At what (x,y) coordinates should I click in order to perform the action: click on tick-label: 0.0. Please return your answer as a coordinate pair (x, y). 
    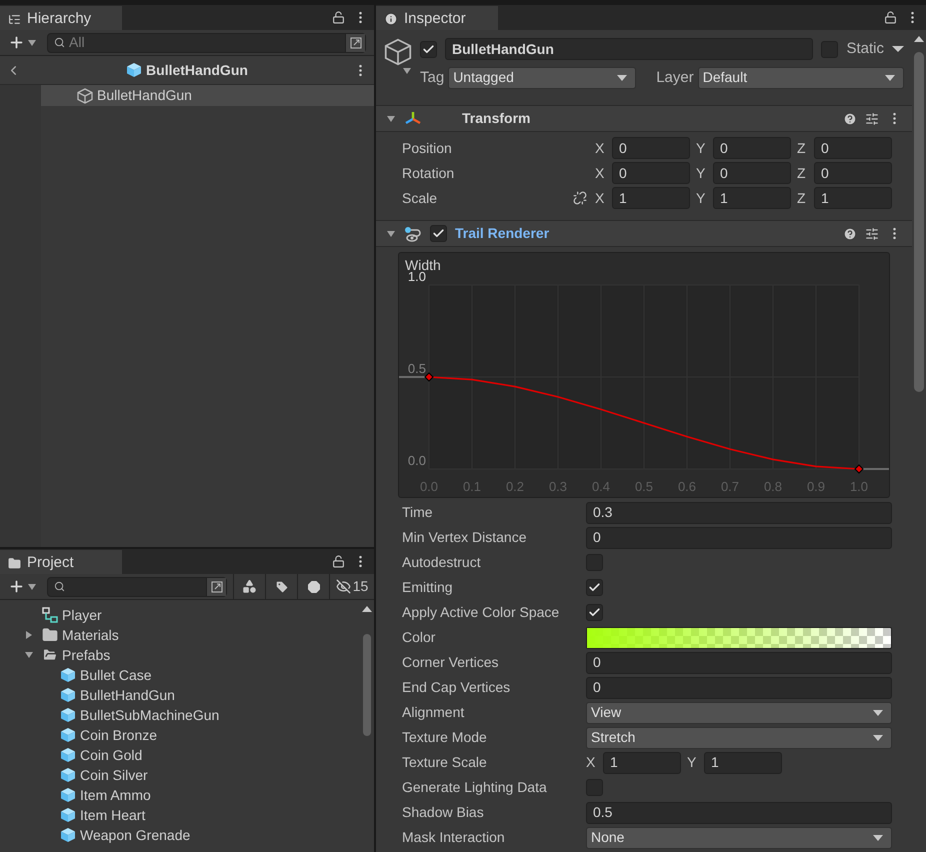
    Looking at the image, I should click on (417, 460).